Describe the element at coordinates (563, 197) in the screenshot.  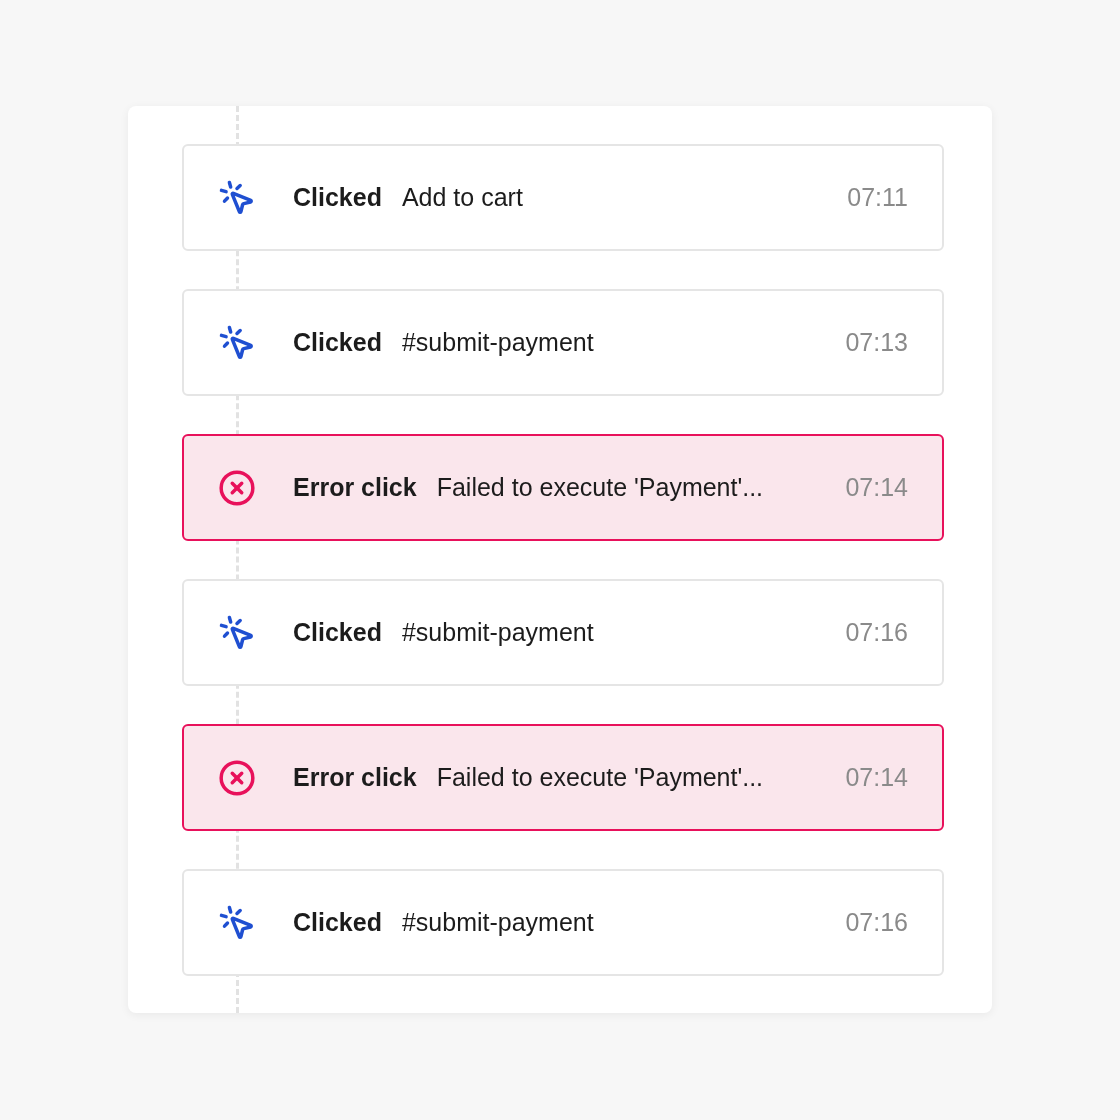
I see `click-event-row: Clicked Add to cart 07:11` at that location.